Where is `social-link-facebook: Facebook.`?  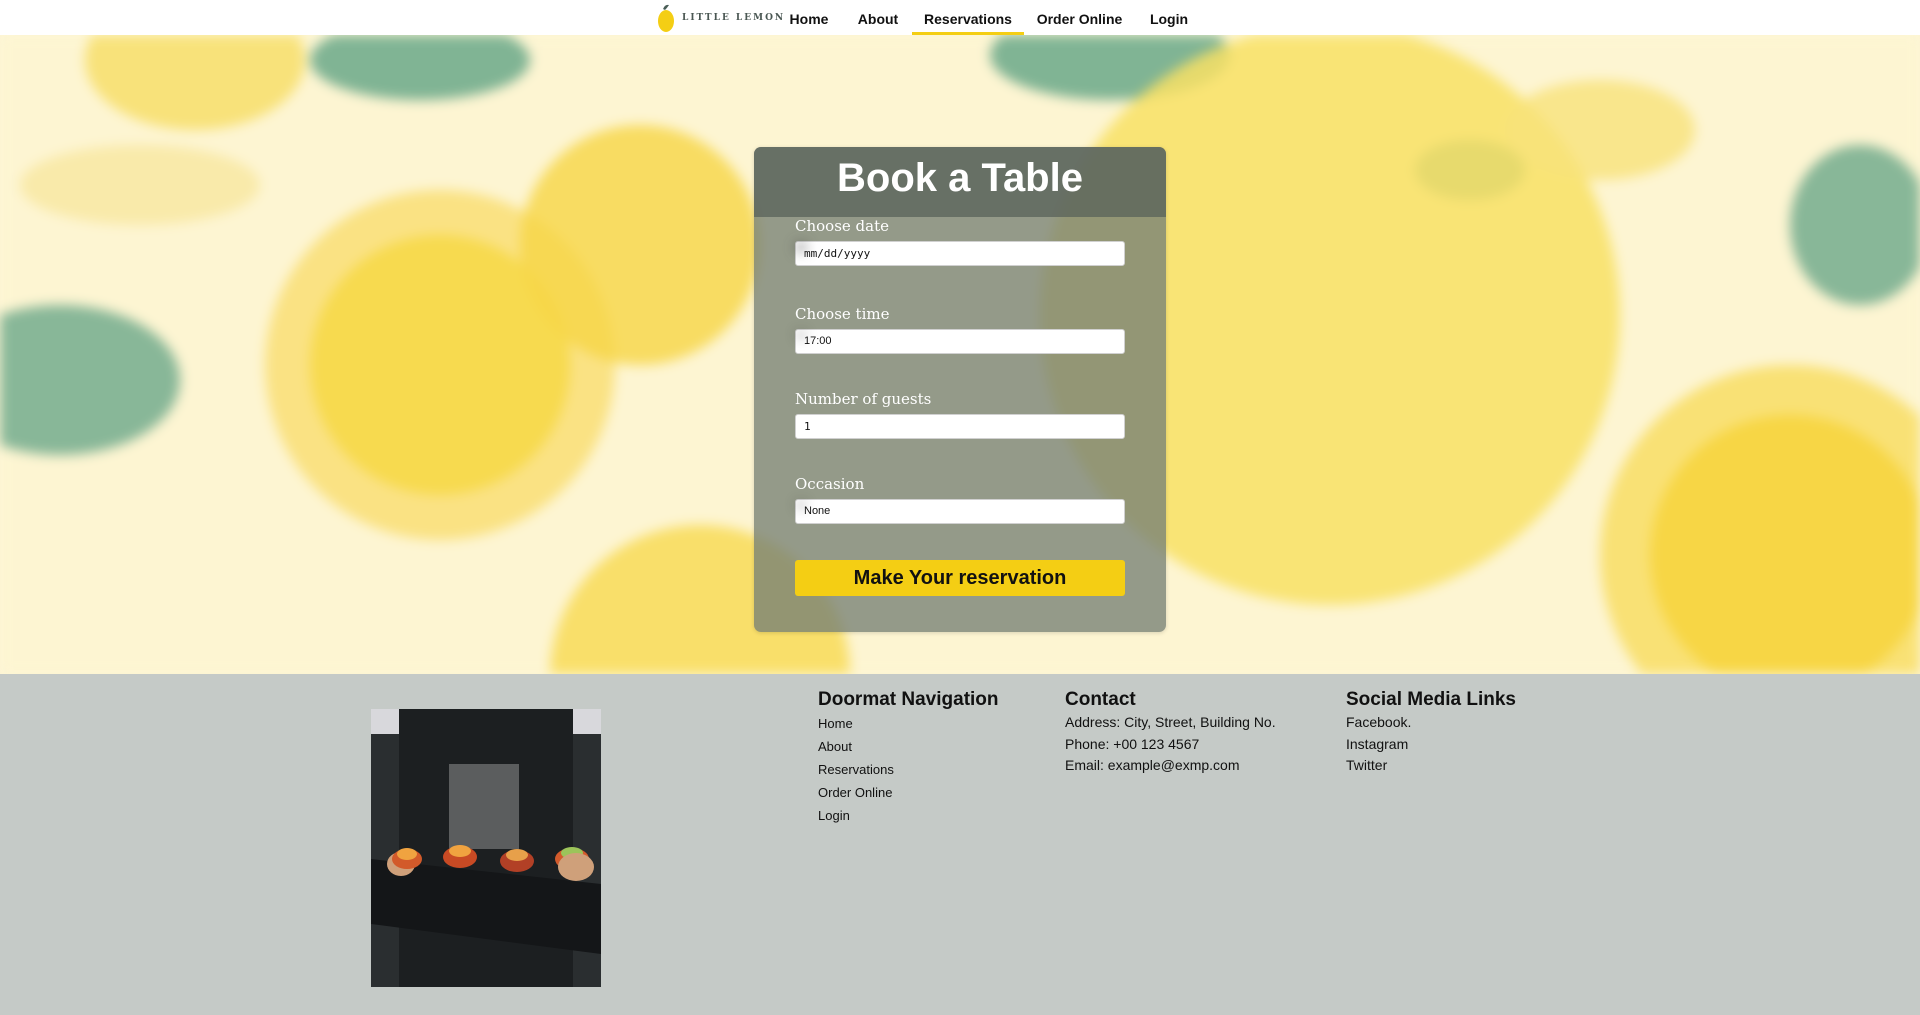 social-link-facebook: Facebook. is located at coordinates (1378, 722).